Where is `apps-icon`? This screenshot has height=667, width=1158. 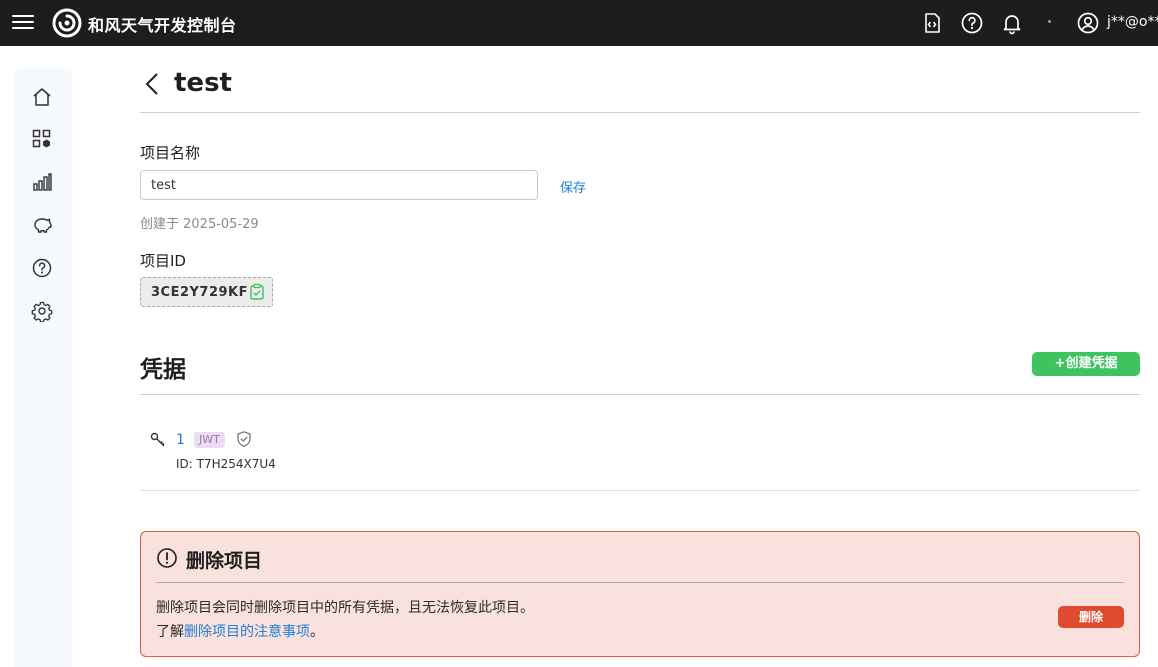 apps-icon is located at coordinates (42, 139).